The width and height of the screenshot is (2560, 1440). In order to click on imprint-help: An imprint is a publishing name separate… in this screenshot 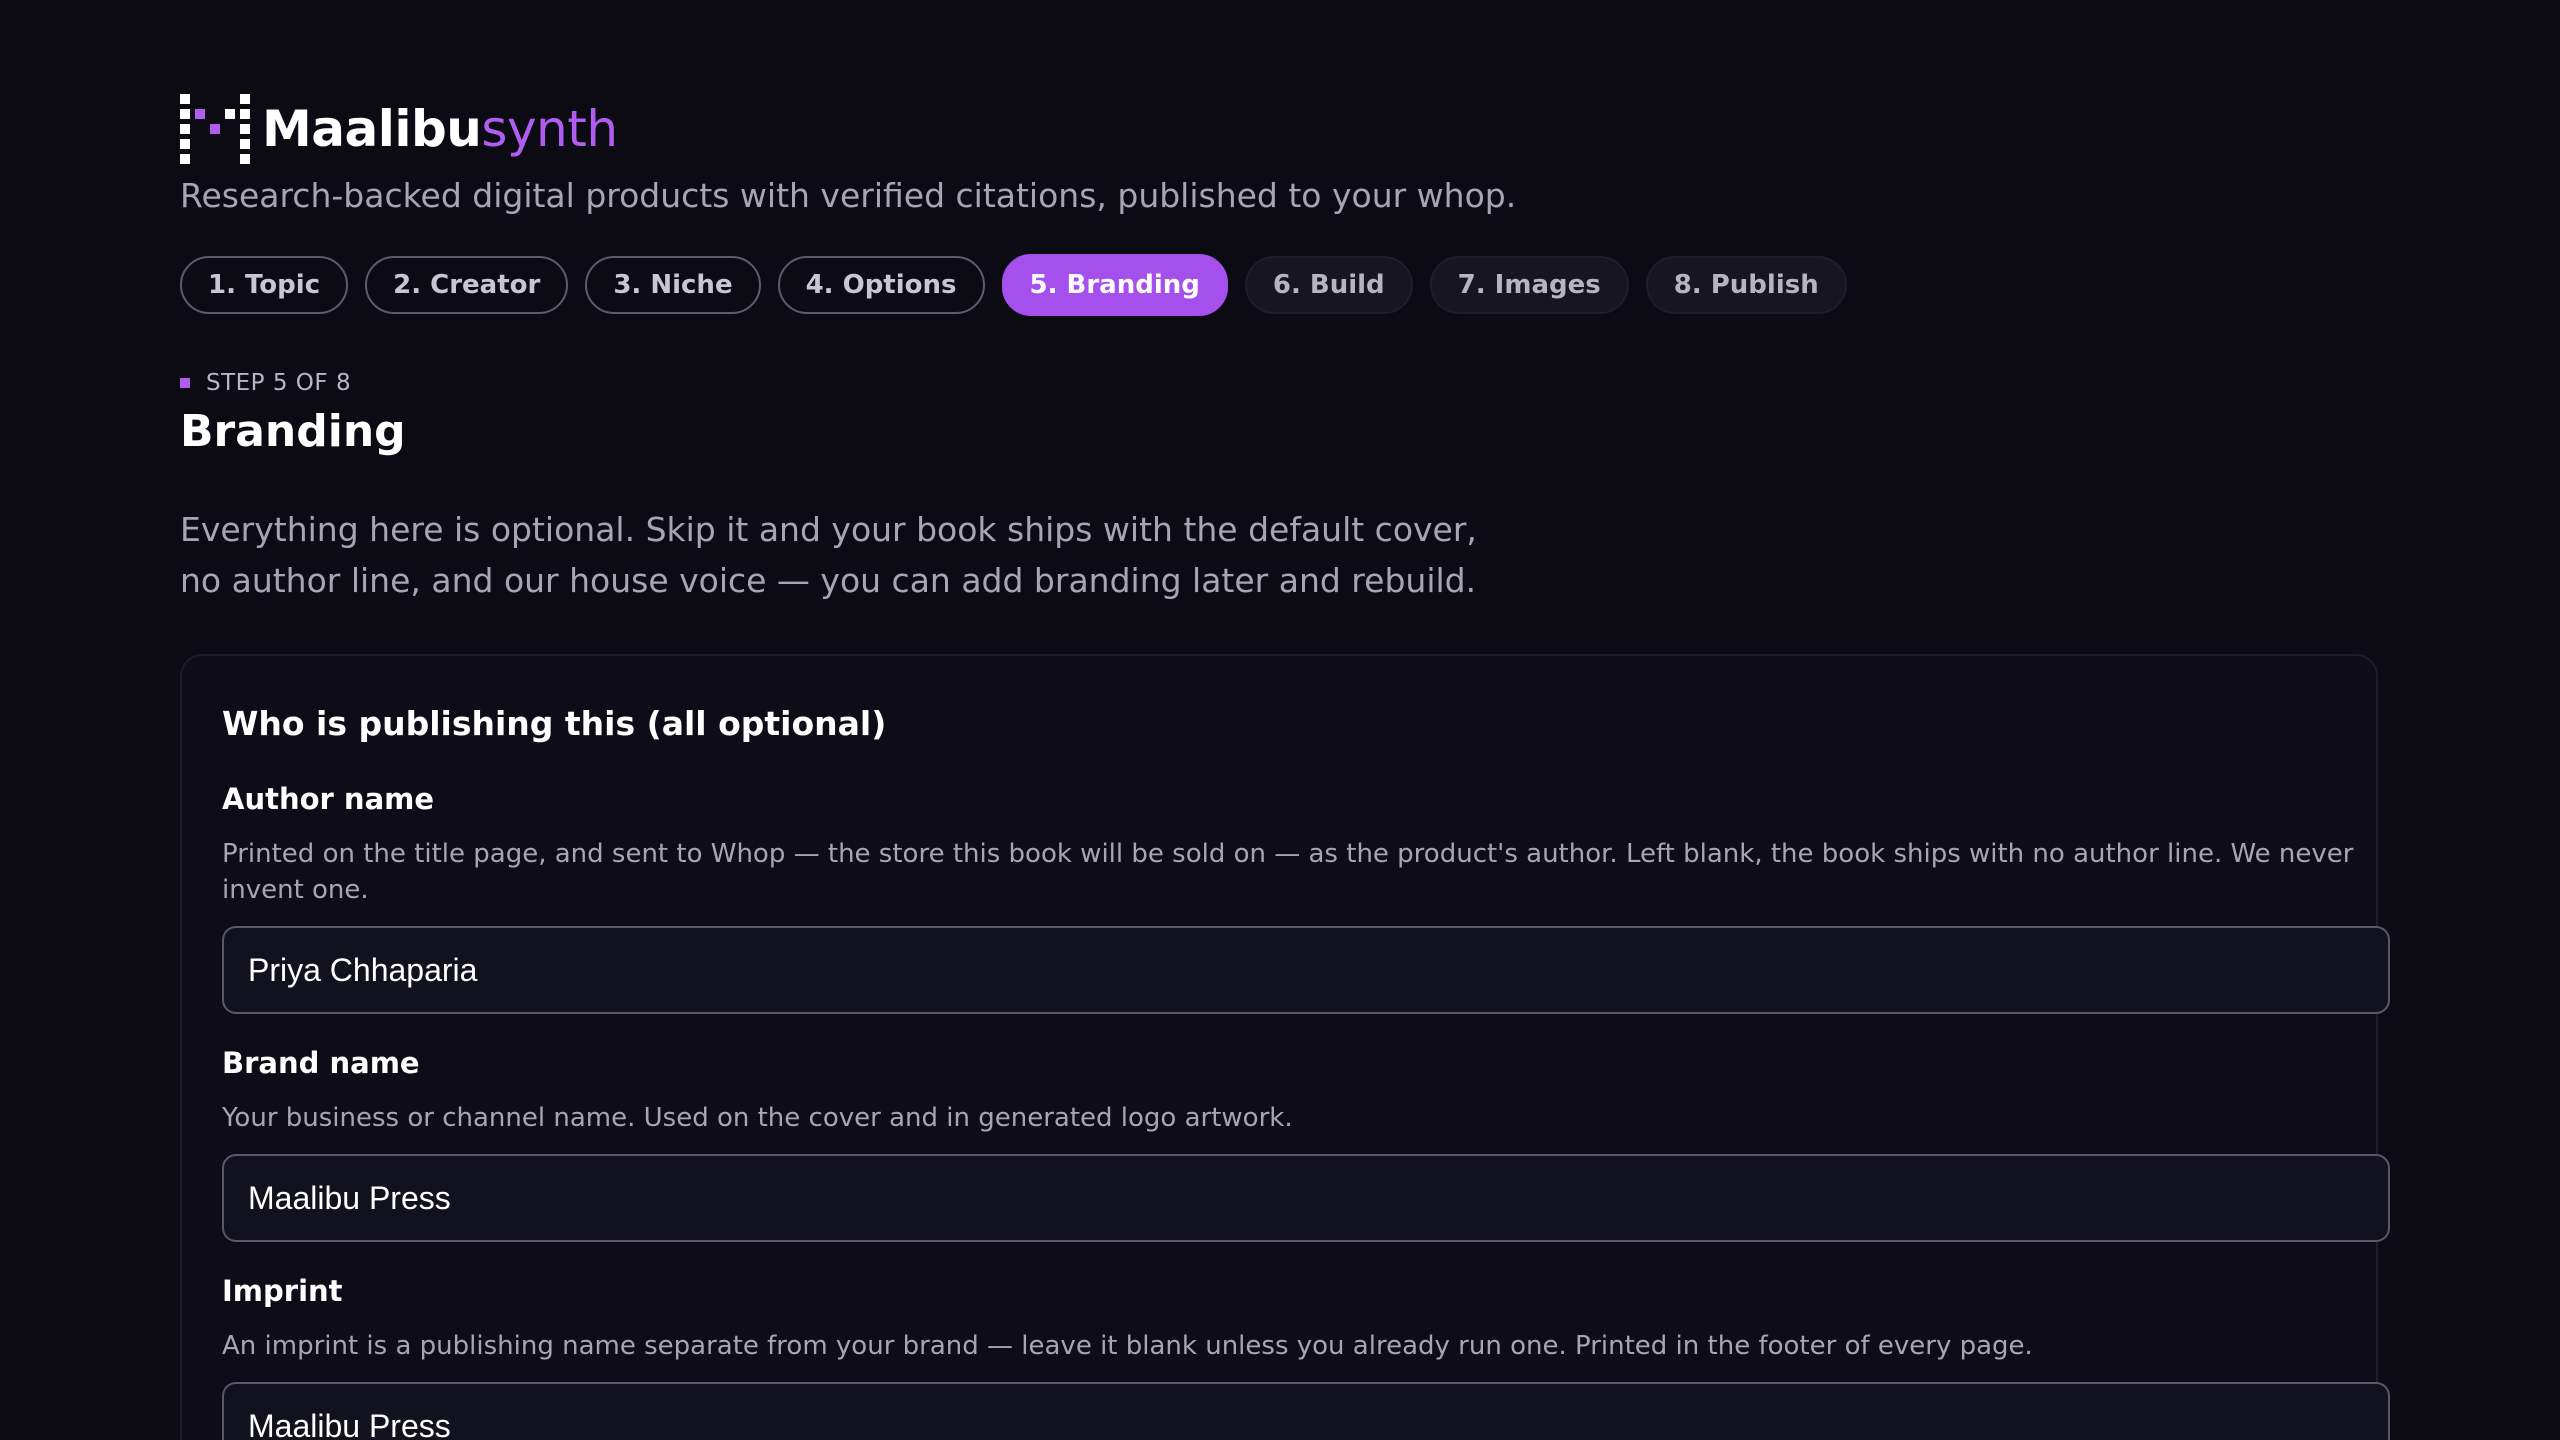, I will do `click(1127, 1346)`.